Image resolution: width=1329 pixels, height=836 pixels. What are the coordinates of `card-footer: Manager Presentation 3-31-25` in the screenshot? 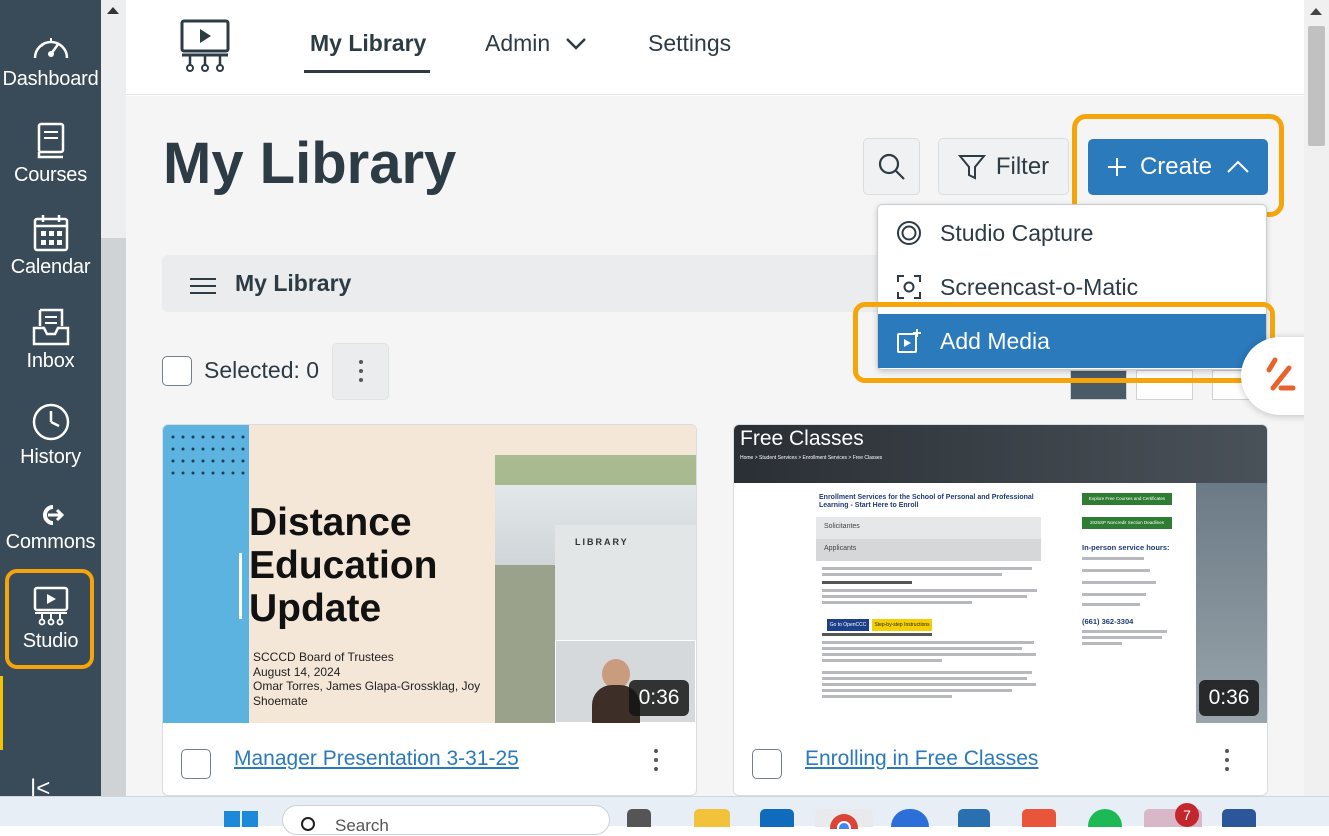 It's located at (429, 759).